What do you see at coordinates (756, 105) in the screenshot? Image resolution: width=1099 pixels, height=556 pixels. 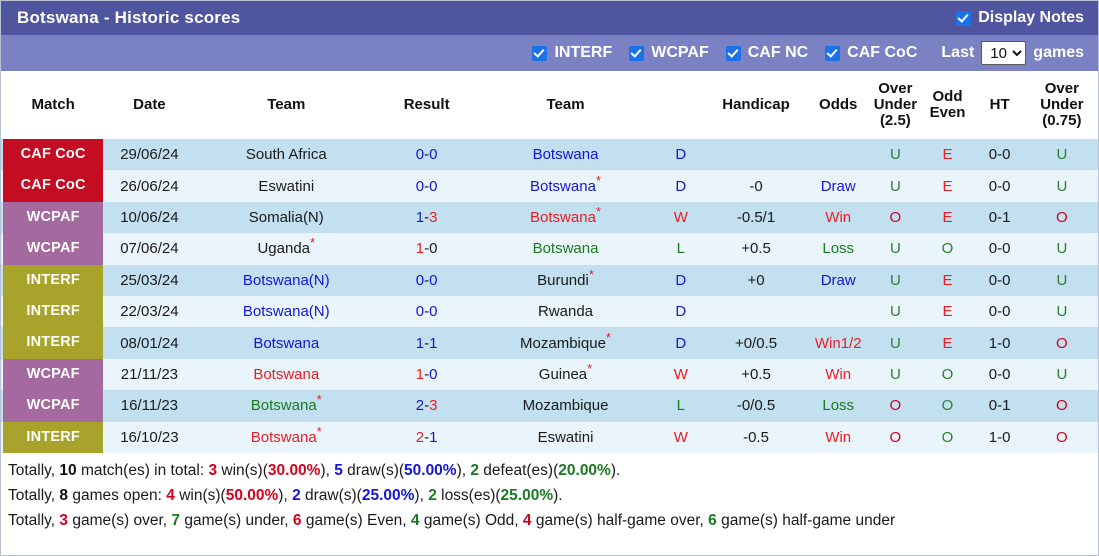 I see `col-header-handicap: Handicap` at bounding box center [756, 105].